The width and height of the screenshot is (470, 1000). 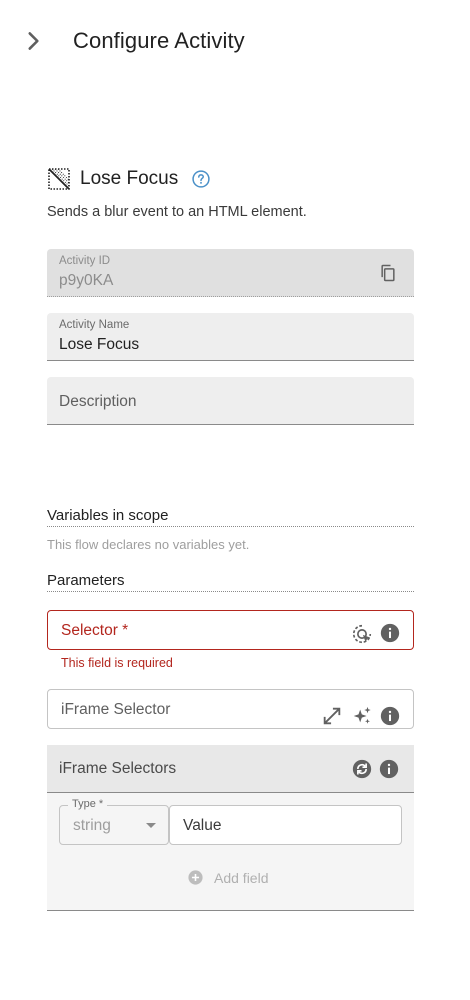 I want to click on activity-description: Sends a blur event to an HTML element., so click(x=177, y=212).